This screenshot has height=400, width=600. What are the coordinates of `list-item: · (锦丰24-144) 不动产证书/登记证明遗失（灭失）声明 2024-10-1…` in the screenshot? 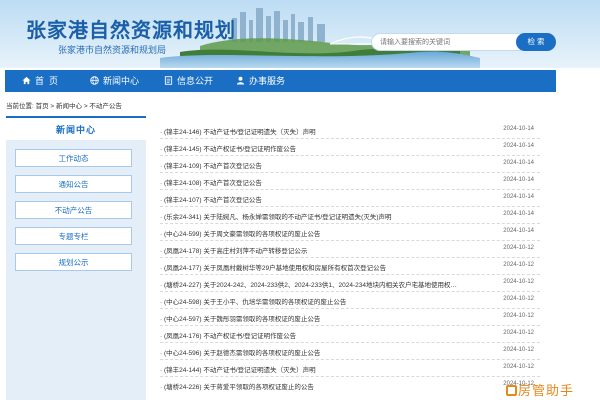 It's located at (350, 368).